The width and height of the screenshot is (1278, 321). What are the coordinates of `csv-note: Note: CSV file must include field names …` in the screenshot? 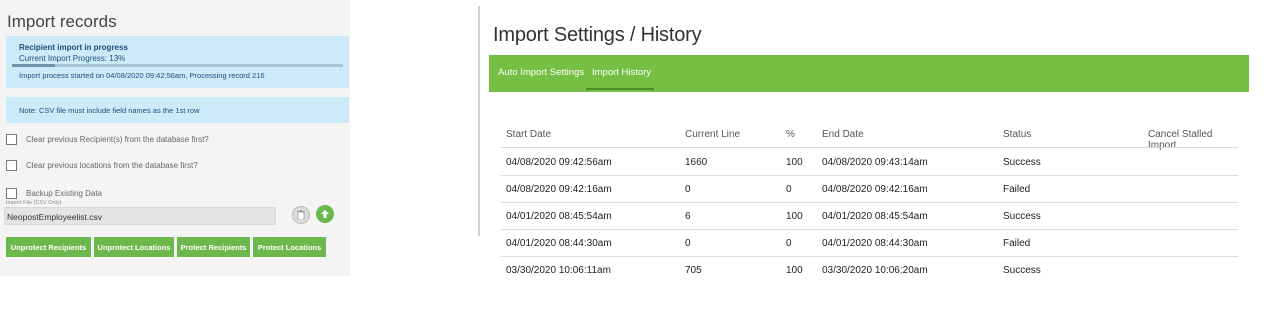 It's located at (177, 110).